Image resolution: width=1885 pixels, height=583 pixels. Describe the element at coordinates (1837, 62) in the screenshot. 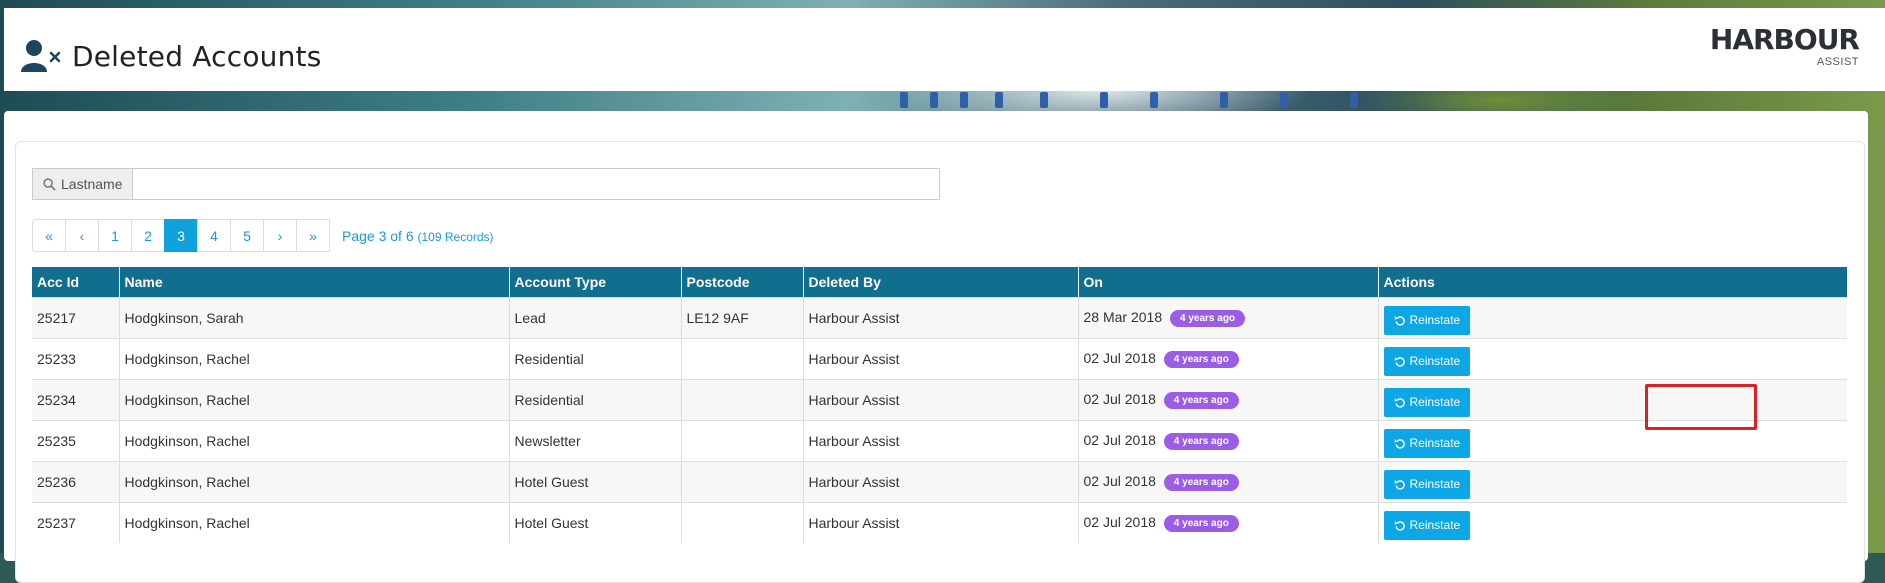

I see `logo-sub: ASSIST` at that location.